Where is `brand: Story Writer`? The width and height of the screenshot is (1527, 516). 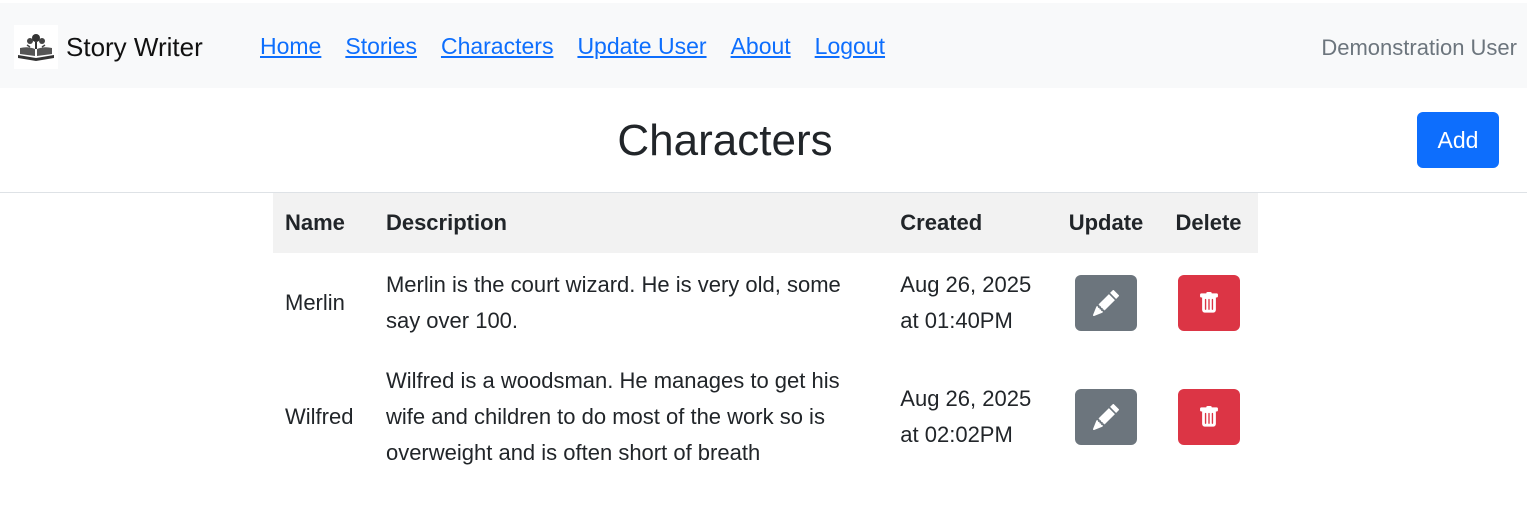
brand: Story Writer is located at coordinates (108, 47).